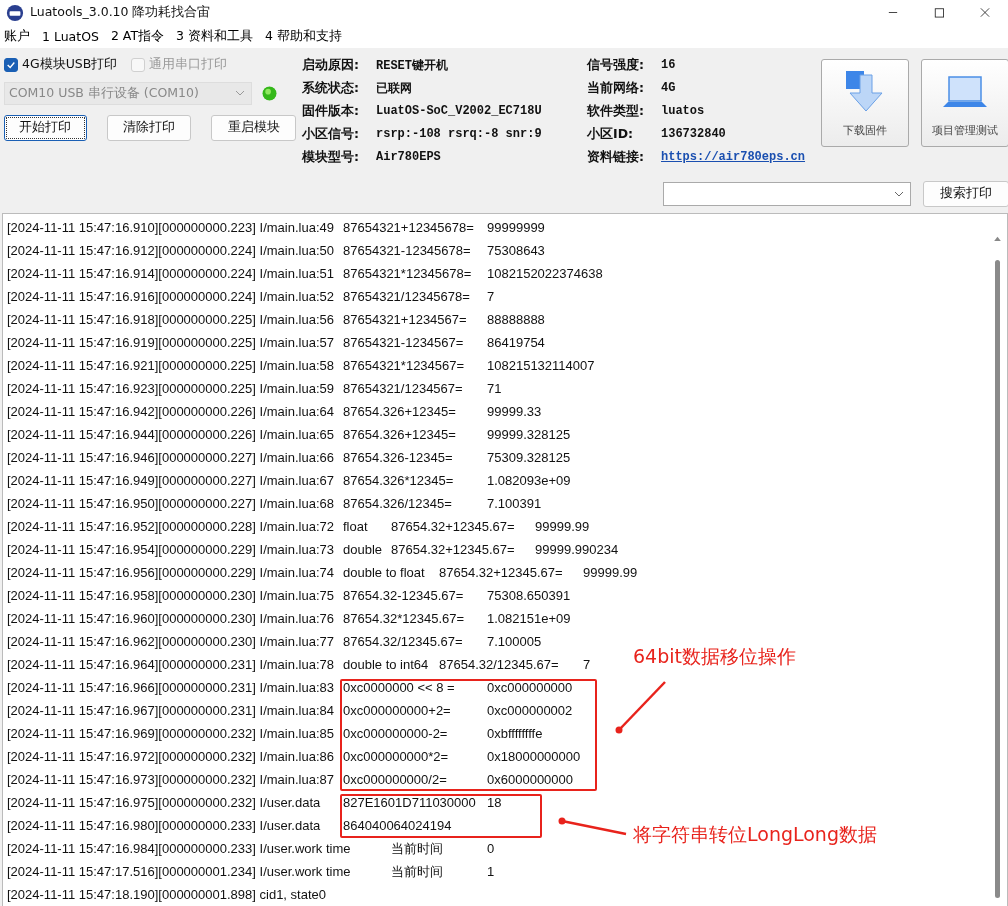 The image size is (1008, 906). Describe the element at coordinates (399, 687) in the screenshot. I see `log-text: 0xc0000000 << 8 =` at that location.